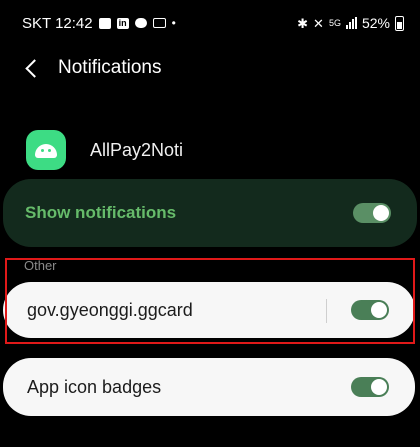 The height and width of the screenshot is (447, 420). Describe the element at coordinates (210, 68) in the screenshot. I see `header: Notifications` at that location.